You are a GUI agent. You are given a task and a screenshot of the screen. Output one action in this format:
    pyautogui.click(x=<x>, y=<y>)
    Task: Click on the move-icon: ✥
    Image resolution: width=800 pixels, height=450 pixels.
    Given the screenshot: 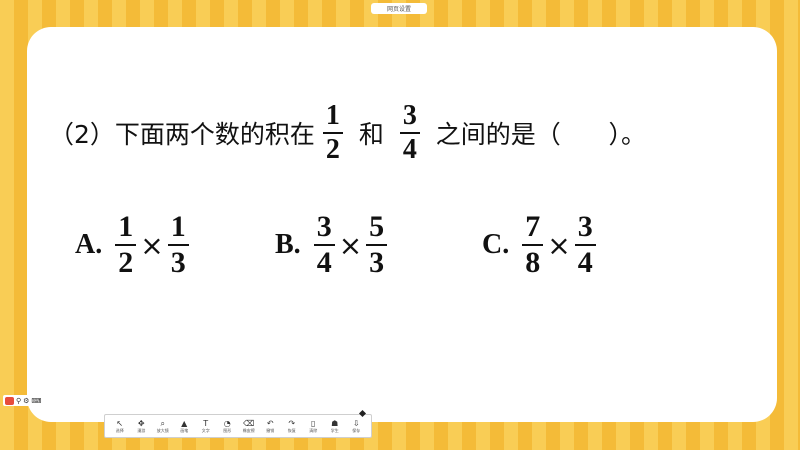 What is the action you would take?
    pyautogui.click(x=141, y=423)
    